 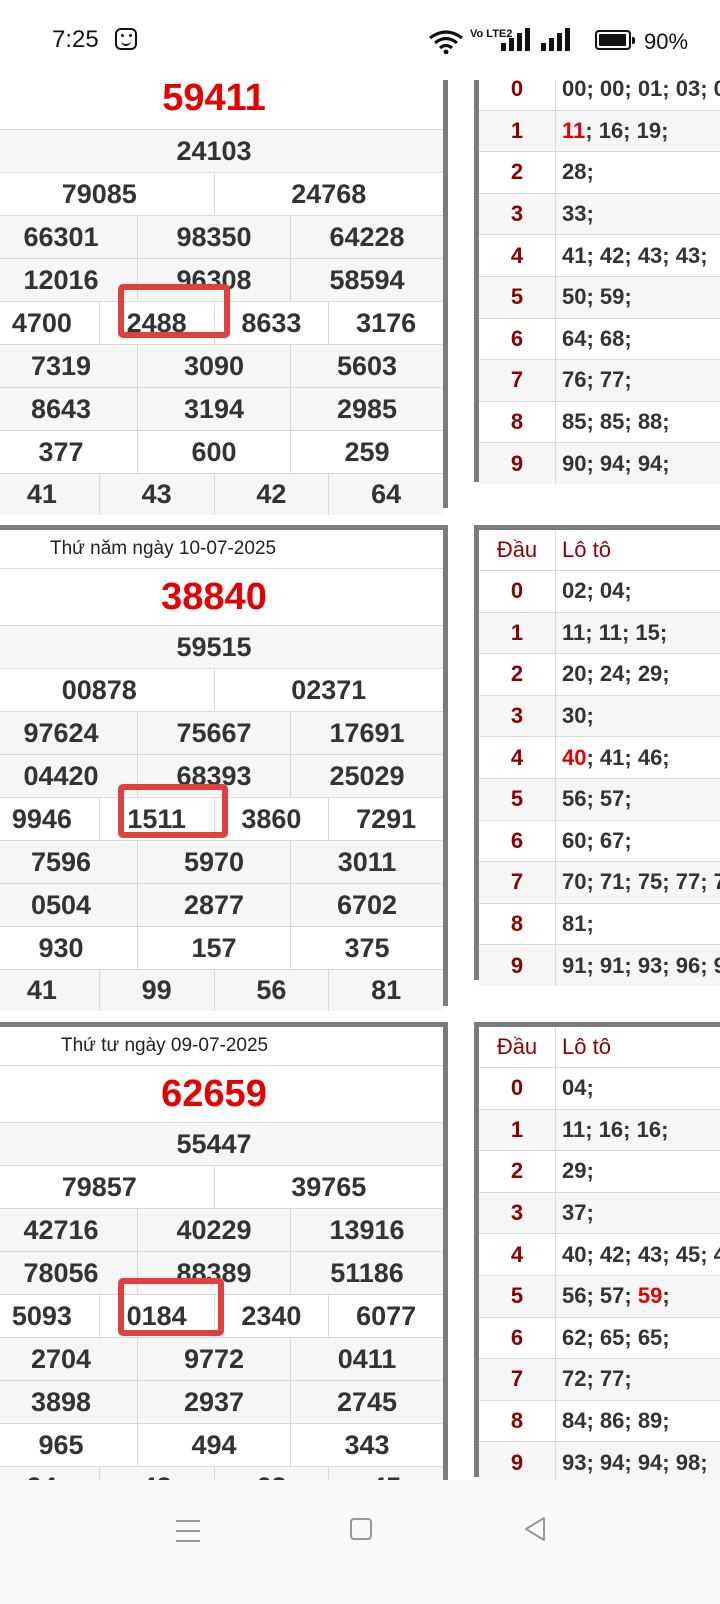 I want to click on loto-values: 37;, so click(x=578, y=1213).